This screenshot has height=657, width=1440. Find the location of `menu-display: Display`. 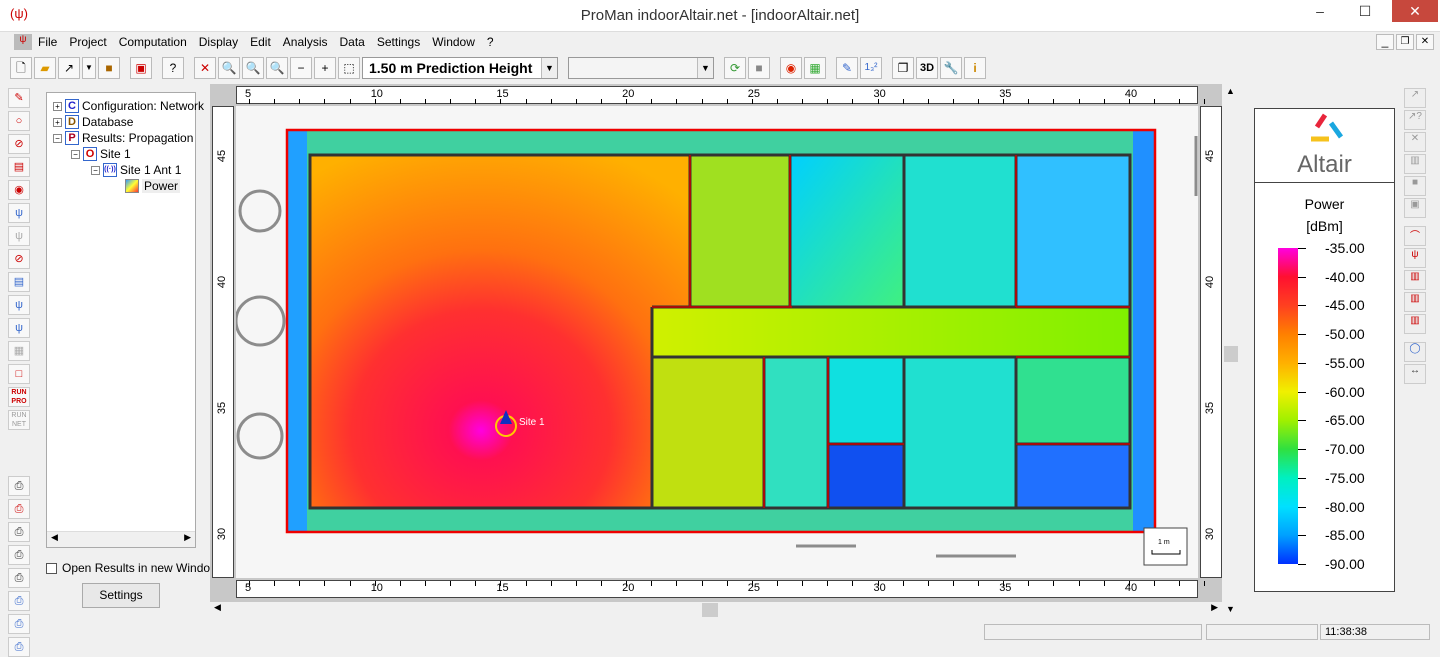

menu-display: Display is located at coordinates (218, 42).